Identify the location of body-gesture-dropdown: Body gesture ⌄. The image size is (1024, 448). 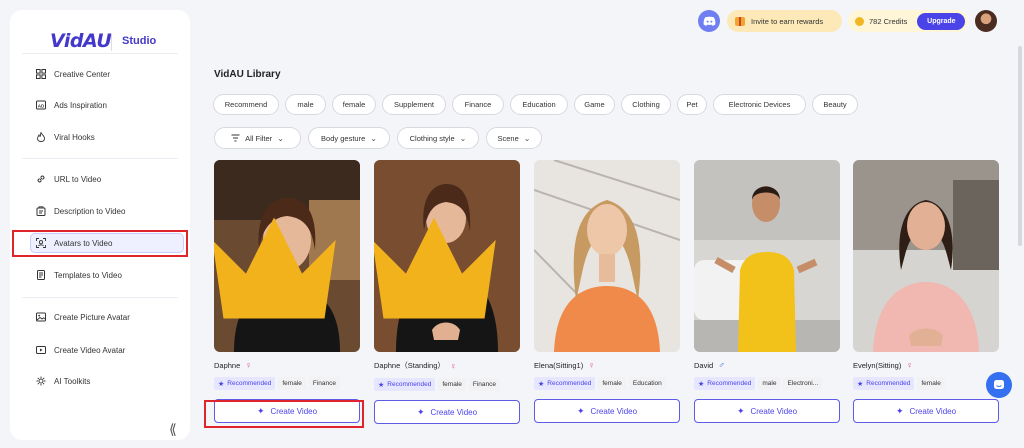
(349, 138).